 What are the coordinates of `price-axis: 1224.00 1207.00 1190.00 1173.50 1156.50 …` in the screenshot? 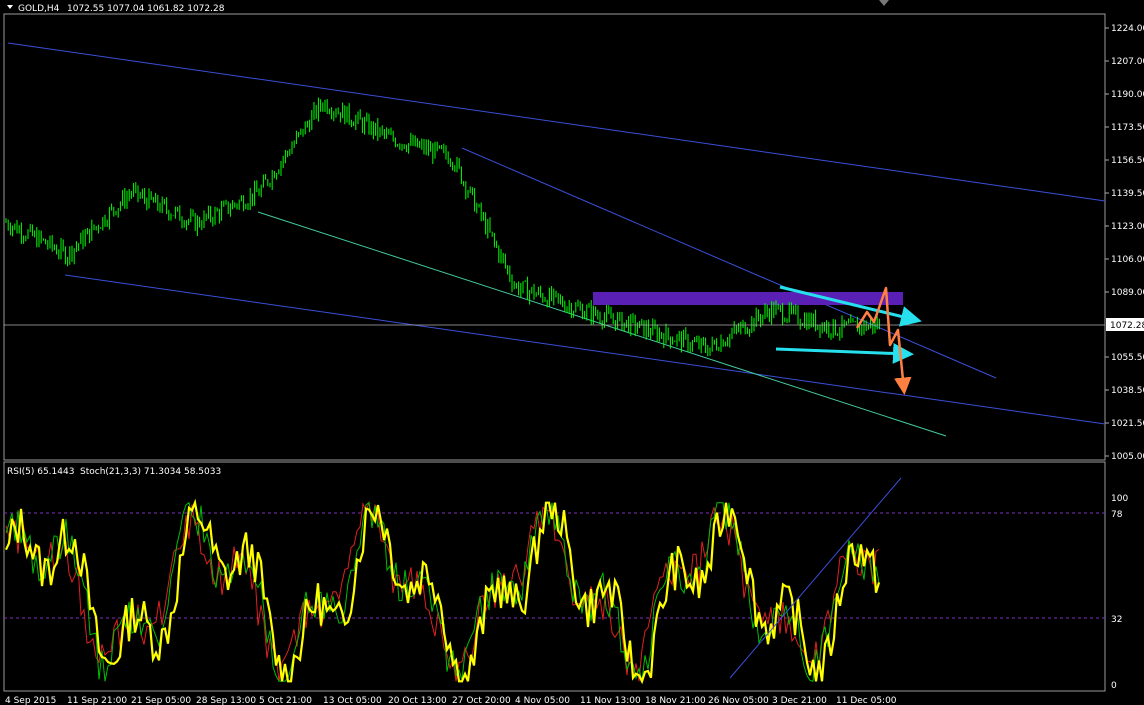 It's located at (1124, 243).